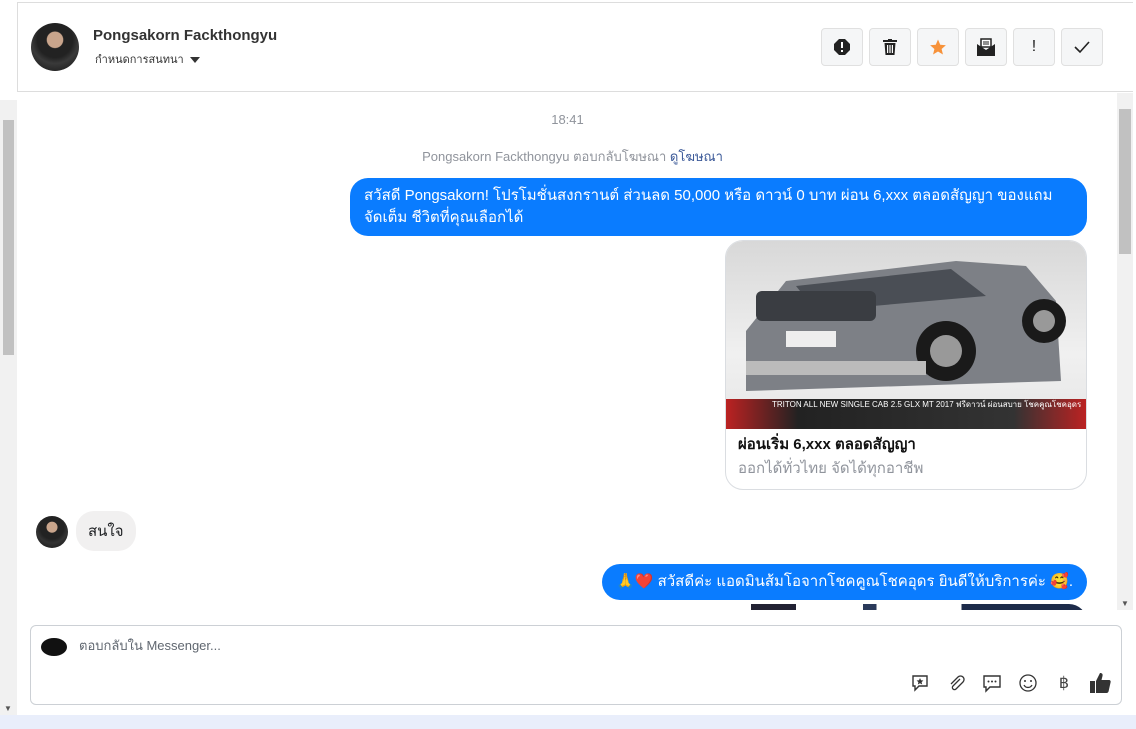 This screenshot has width=1136, height=729. I want to click on conversation-schedule-dropdown: กำหนดการสนทนา, so click(147, 59).